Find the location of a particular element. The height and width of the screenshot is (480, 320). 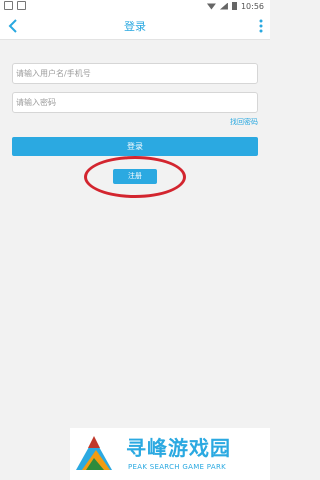

image-notification-icon is located at coordinates (21, 5).